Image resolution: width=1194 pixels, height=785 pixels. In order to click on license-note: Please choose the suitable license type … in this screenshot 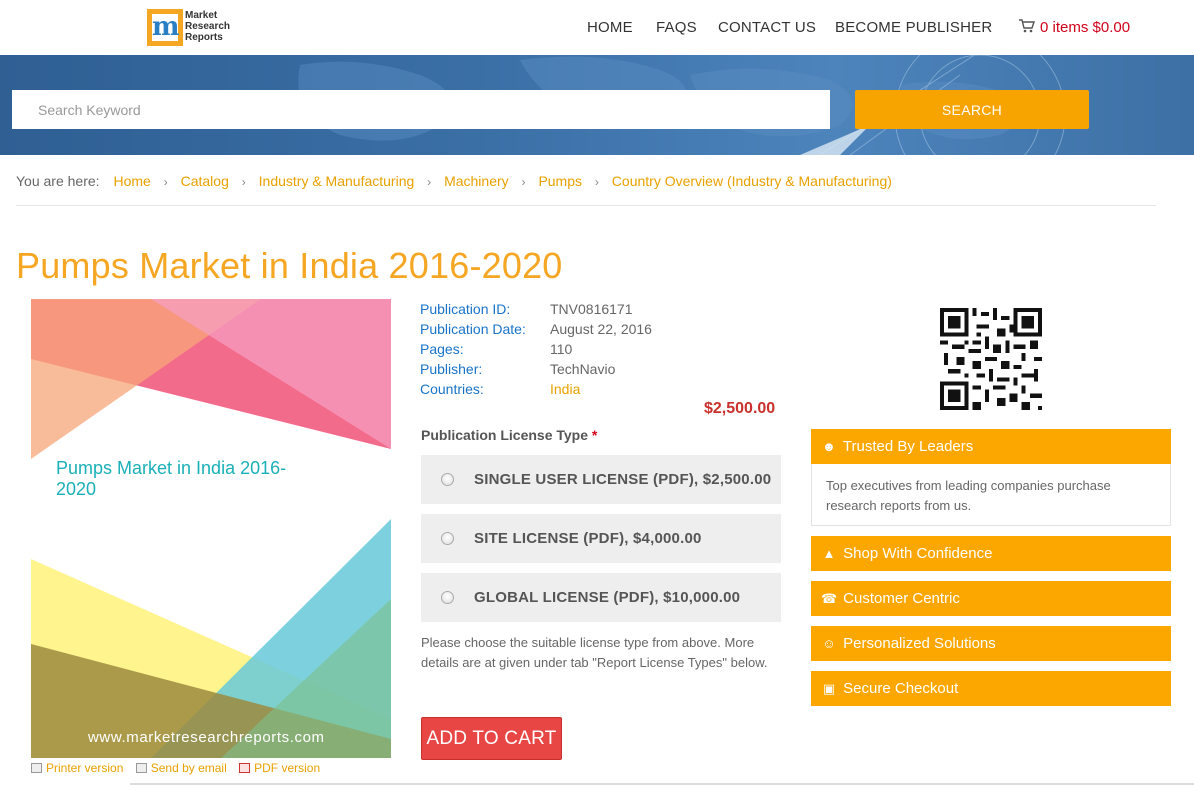, I will do `click(594, 652)`.